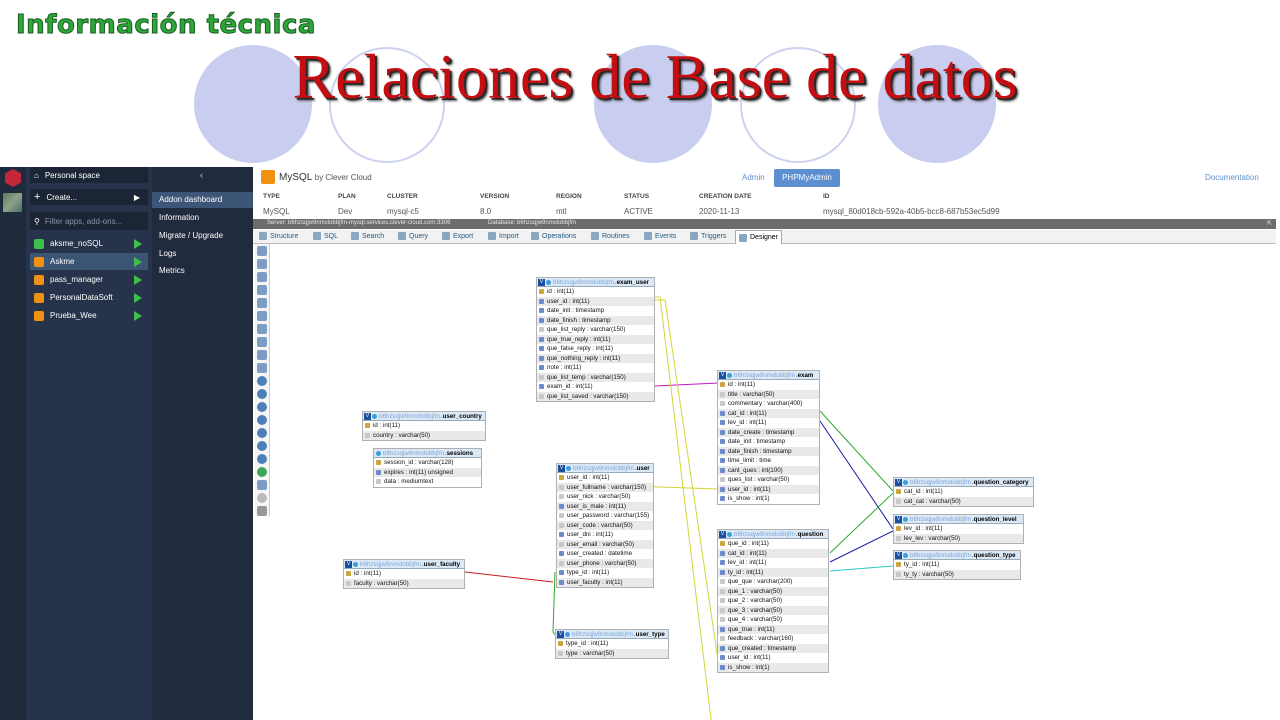  I want to click on er-column: user_created : datetime, so click(605, 554).